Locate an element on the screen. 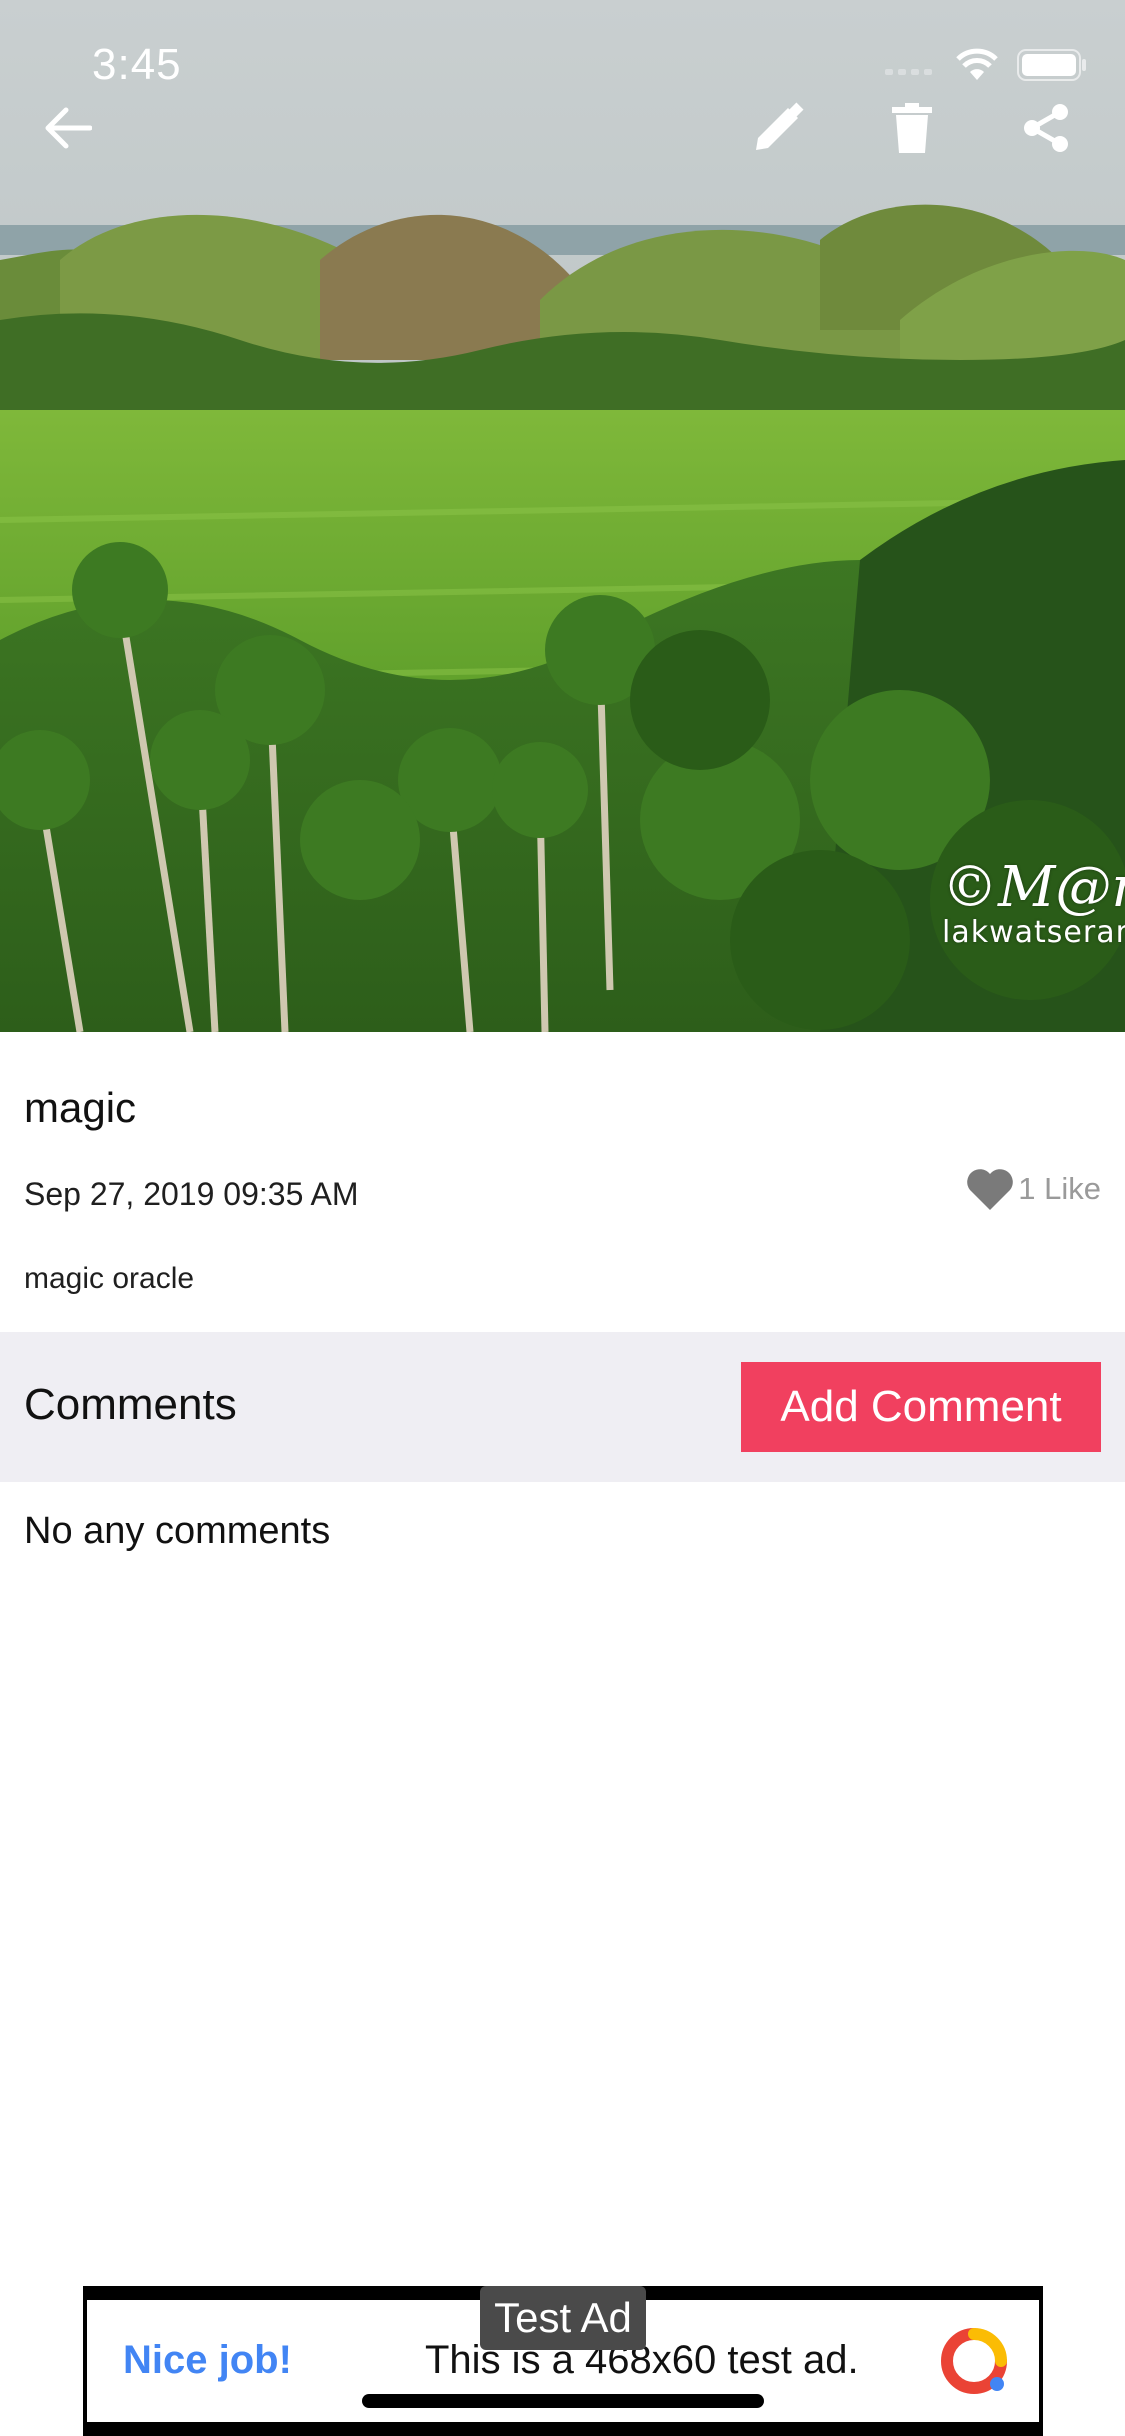 Image resolution: width=1125 pixels, height=2436 pixels. home-indicator is located at coordinates (563, 2401).